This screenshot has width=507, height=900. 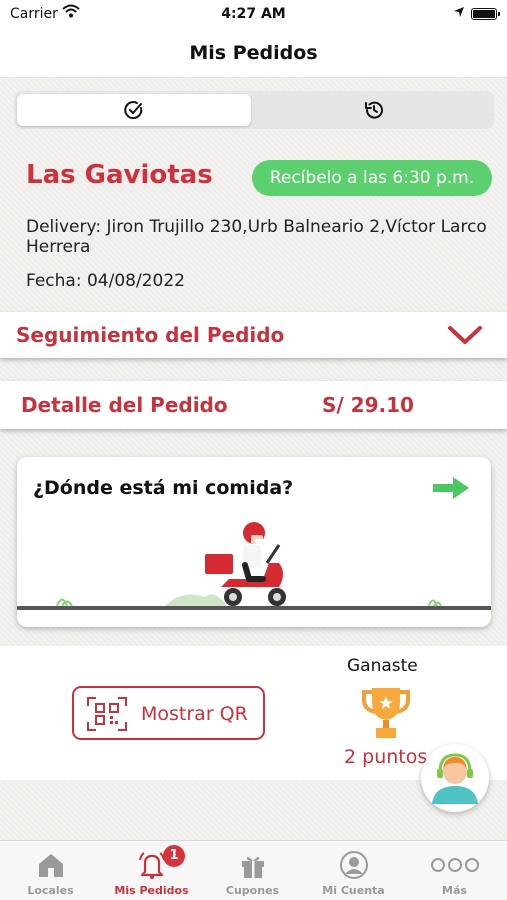 I want to click on store-name: Las Gaviotas, so click(x=119, y=175).